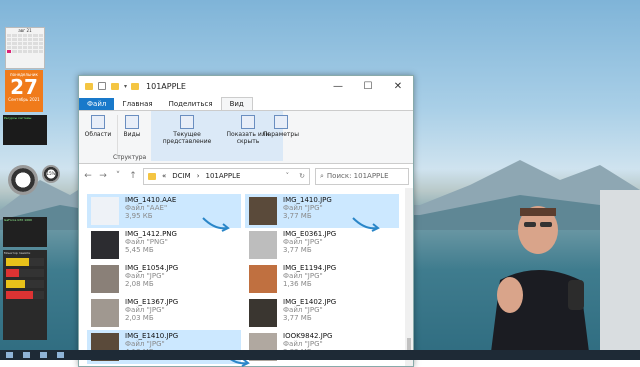 The image size is (640, 367). Describe the element at coordinates (368, 86) in the screenshot. I see `maximize-button: ☐` at that location.